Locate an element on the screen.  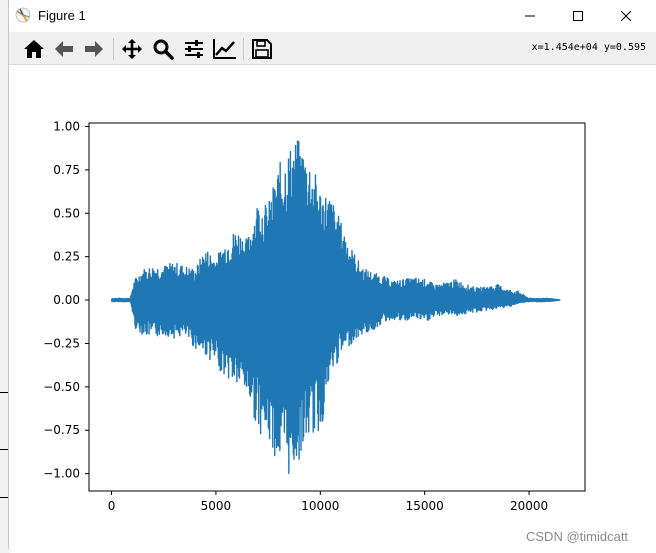
x-tick-label: 15000 is located at coordinates (425, 506).